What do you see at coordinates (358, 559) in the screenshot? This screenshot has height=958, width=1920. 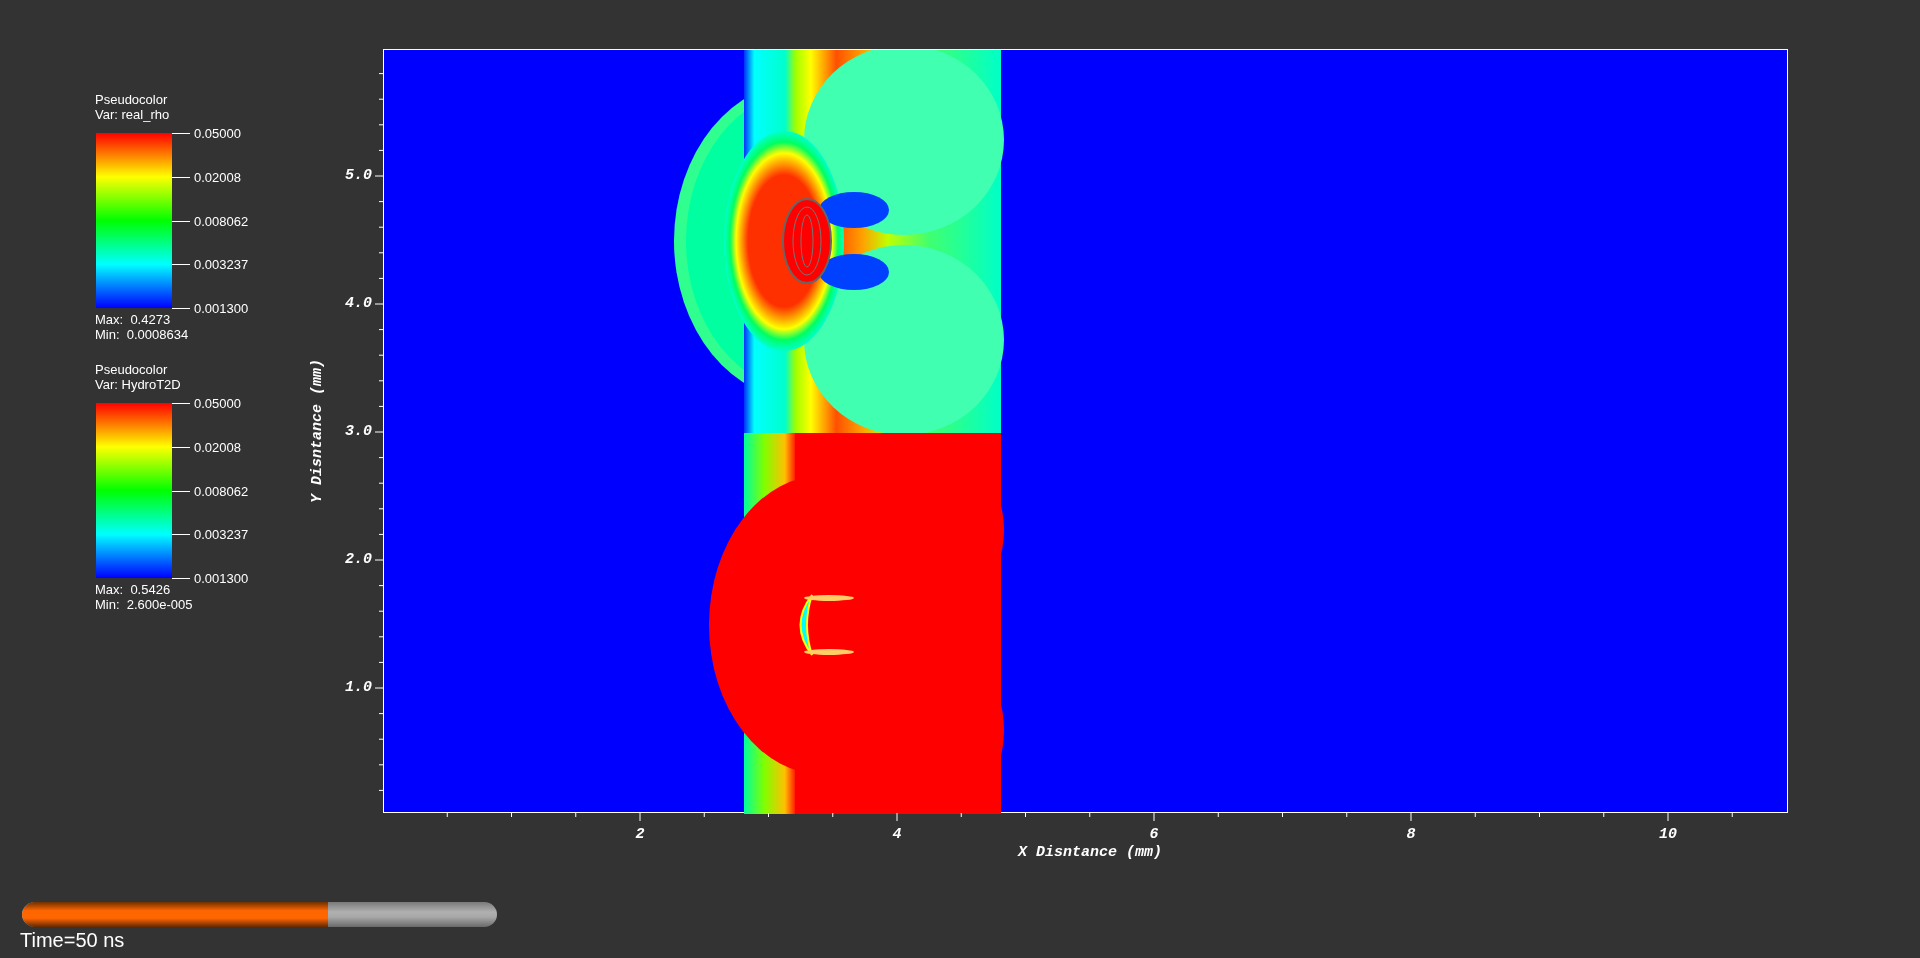 I see `y-tick-label: 2.0` at bounding box center [358, 559].